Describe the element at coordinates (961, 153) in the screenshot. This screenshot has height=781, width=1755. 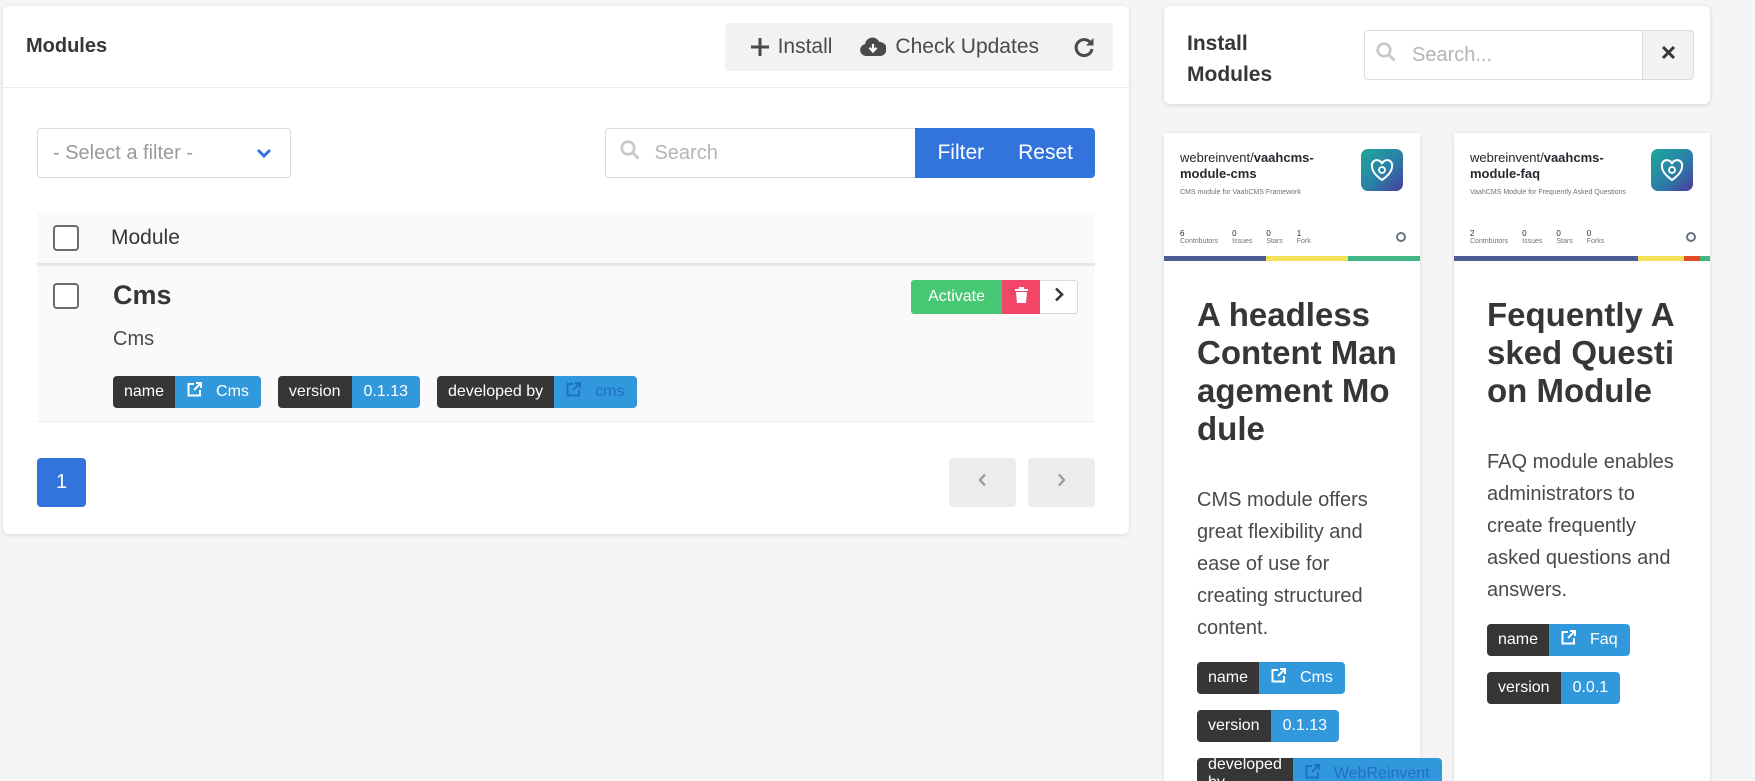
I see `filter-button: Filter` at that location.